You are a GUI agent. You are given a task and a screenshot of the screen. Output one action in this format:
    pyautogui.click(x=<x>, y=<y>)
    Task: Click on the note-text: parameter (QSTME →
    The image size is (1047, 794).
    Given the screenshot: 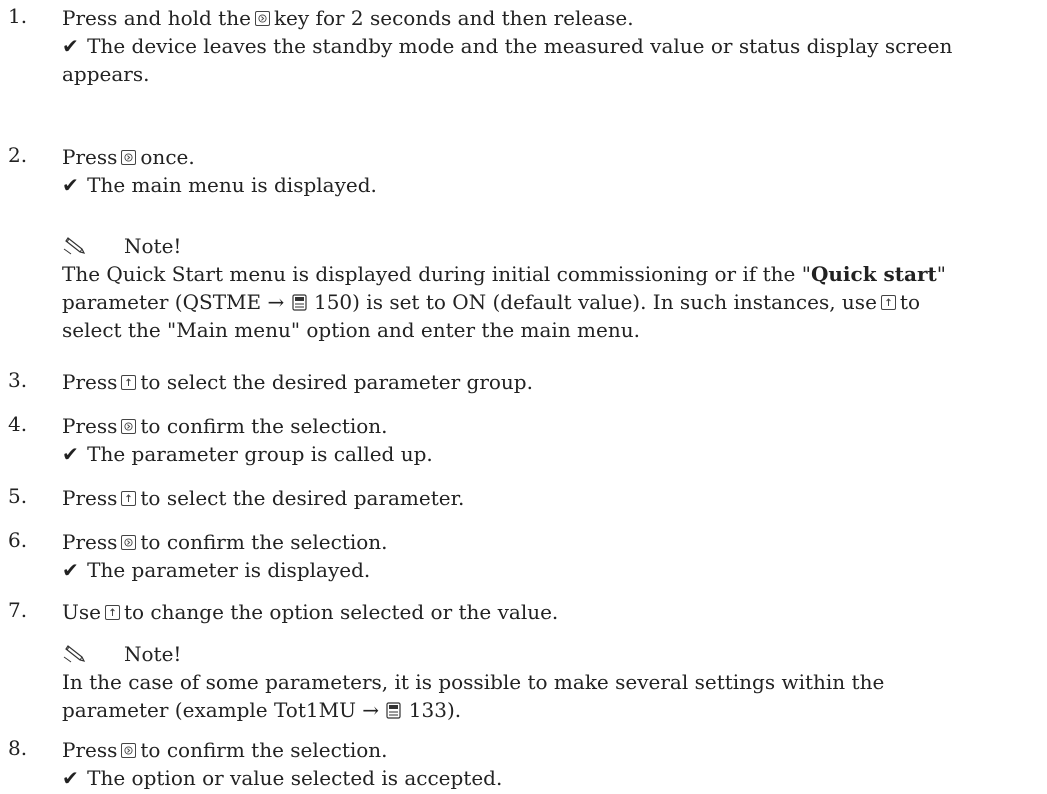 What is the action you would take?
    pyautogui.click(x=173, y=302)
    